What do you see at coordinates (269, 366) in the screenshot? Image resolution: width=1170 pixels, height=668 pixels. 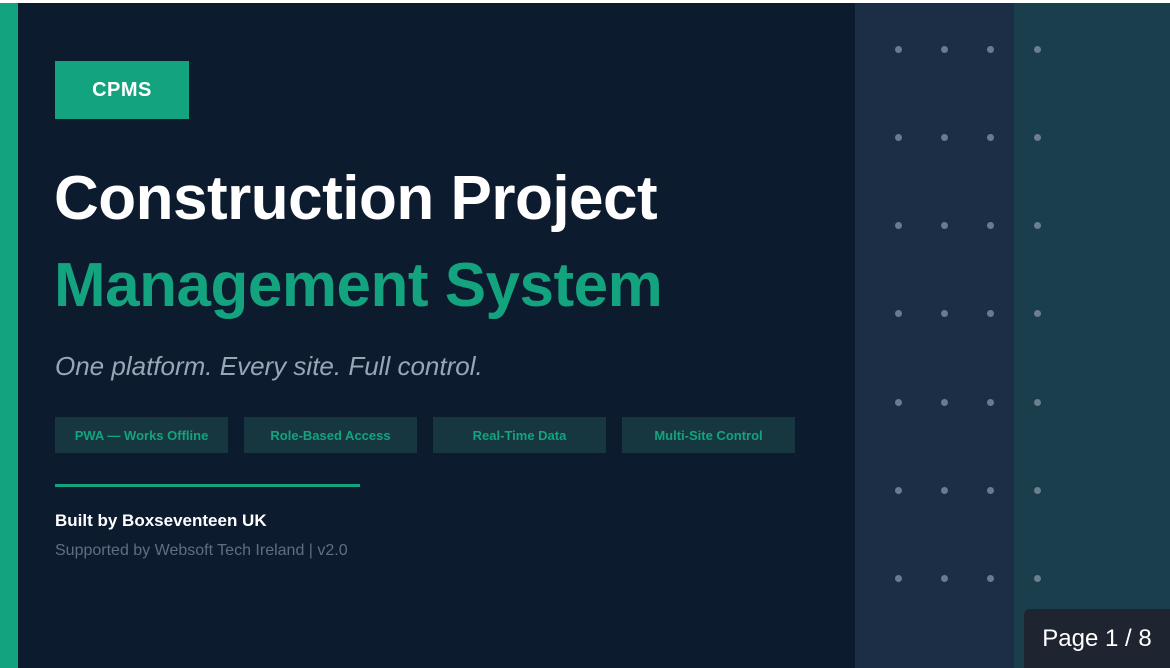 I see `tagline: One platform. Every site. Full control.` at bounding box center [269, 366].